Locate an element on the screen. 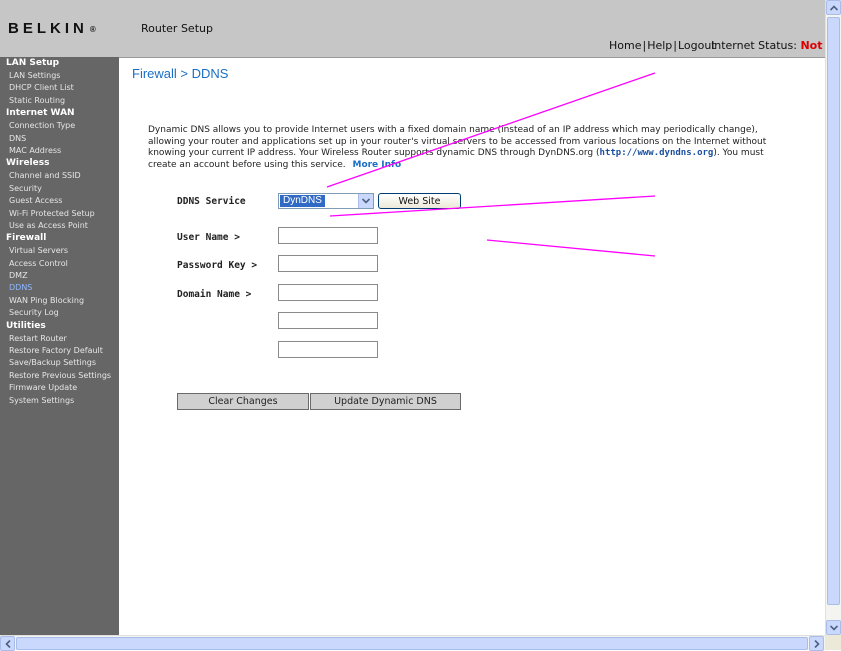 The height and width of the screenshot is (651, 841). scroll-down-button is located at coordinates (833, 627).